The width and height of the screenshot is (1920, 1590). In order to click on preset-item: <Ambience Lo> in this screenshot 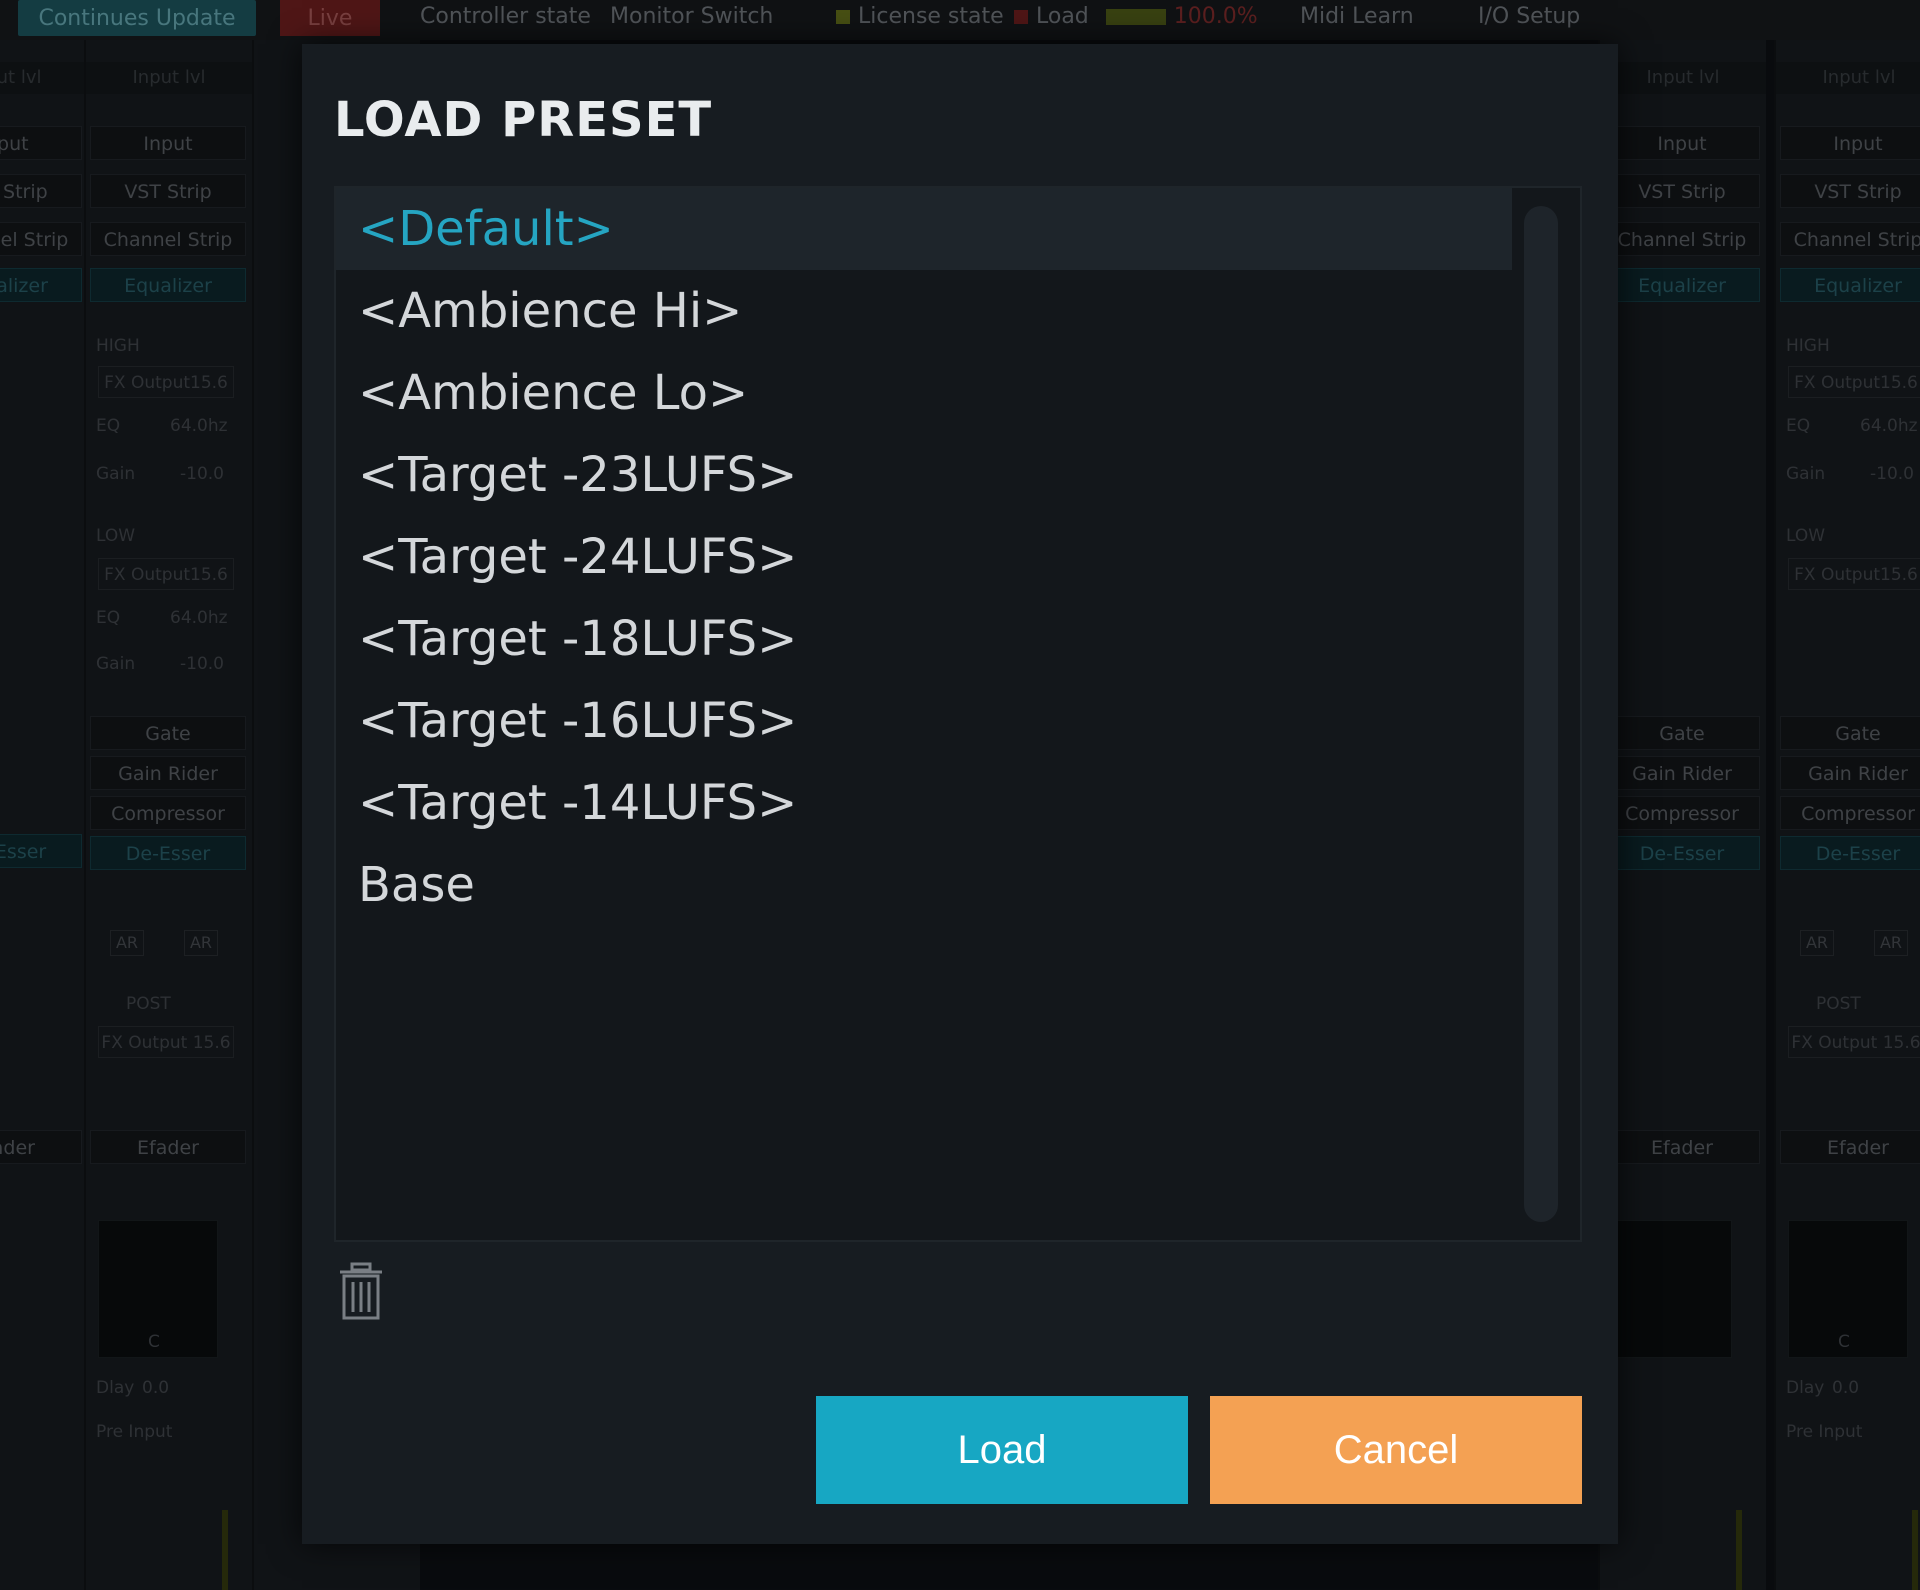, I will do `click(924, 393)`.